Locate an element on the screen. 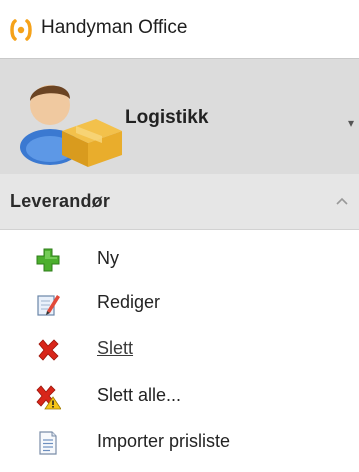 Image resolution: width=359 pixels, height=472 pixels. action-item-edit: Rediger is located at coordinates (179, 301).